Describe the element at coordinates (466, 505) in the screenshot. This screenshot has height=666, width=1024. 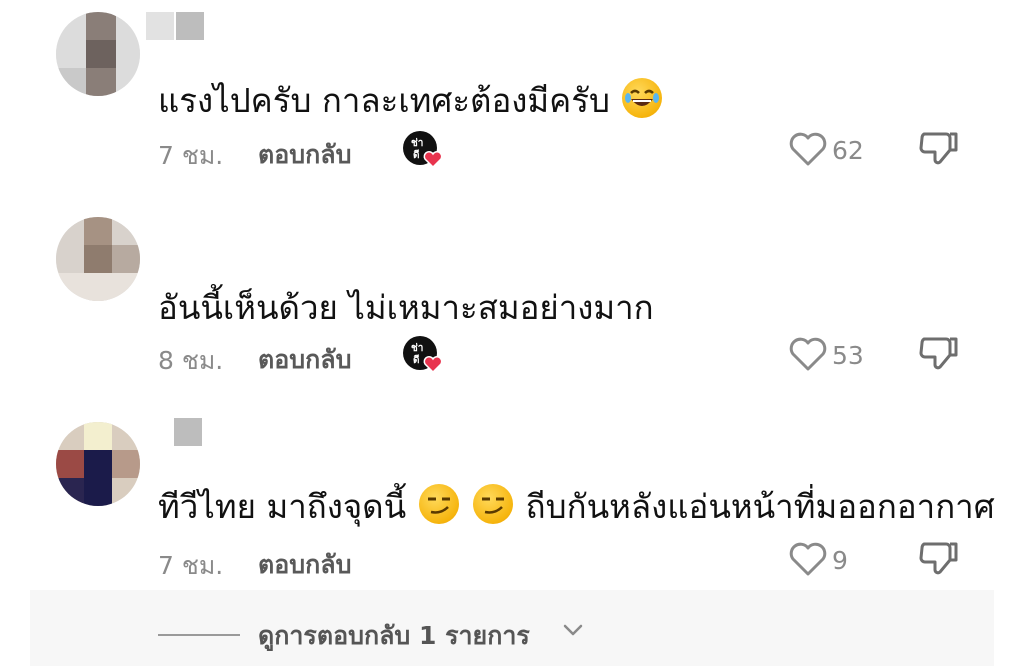
I see `smirk-emojis` at that location.